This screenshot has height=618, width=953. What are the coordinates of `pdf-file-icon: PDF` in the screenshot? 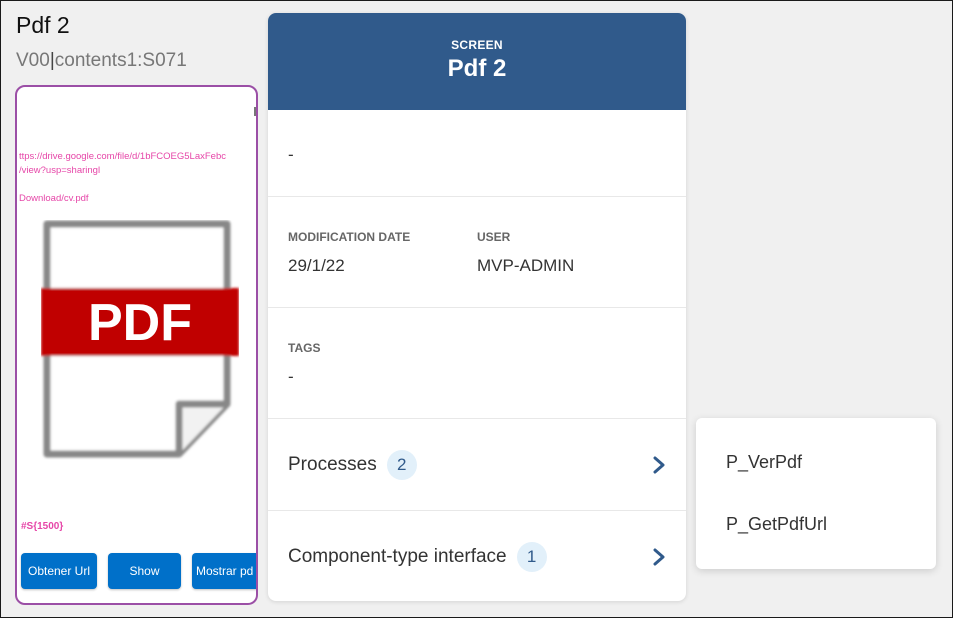 It's located at (140, 339).